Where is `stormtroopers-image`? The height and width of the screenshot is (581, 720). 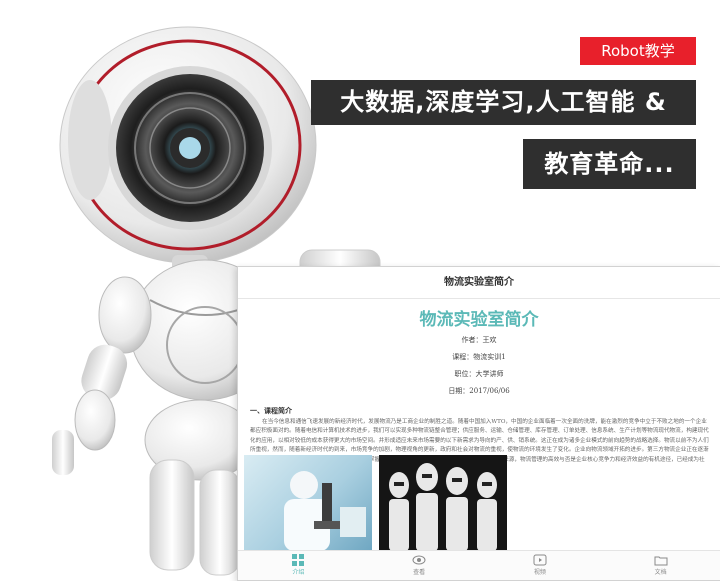 stormtroopers-image is located at coordinates (443, 503).